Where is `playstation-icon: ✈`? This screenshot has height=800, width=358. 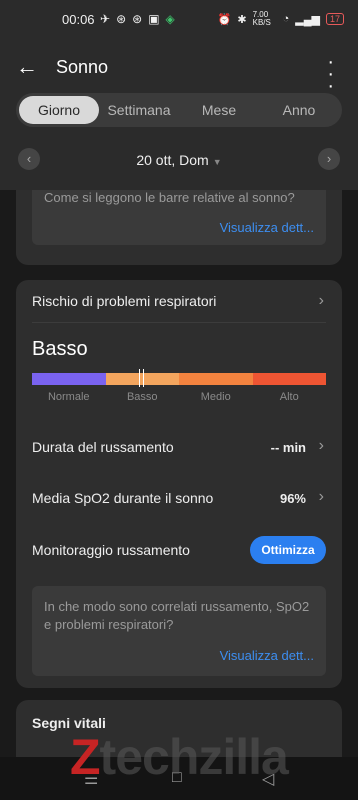 playstation-icon: ✈ is located at coordinates (105, 19).